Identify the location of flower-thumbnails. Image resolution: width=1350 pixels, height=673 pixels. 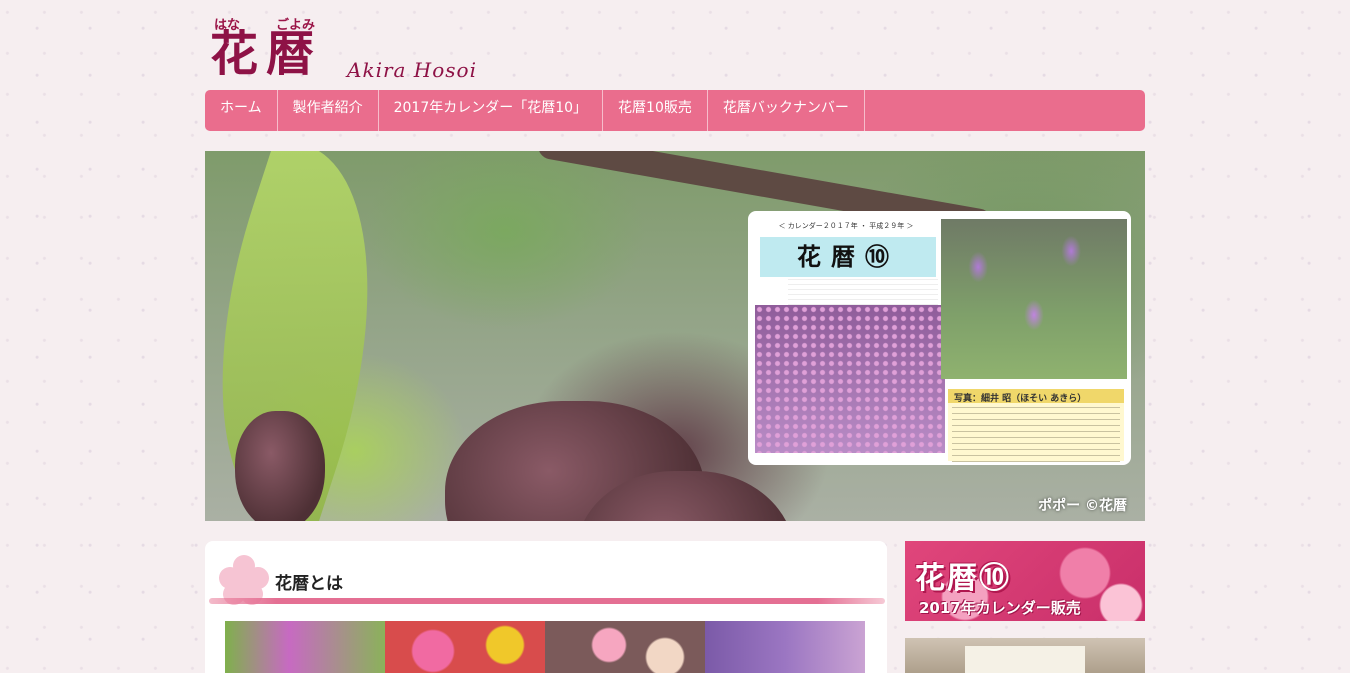
(545, 647).